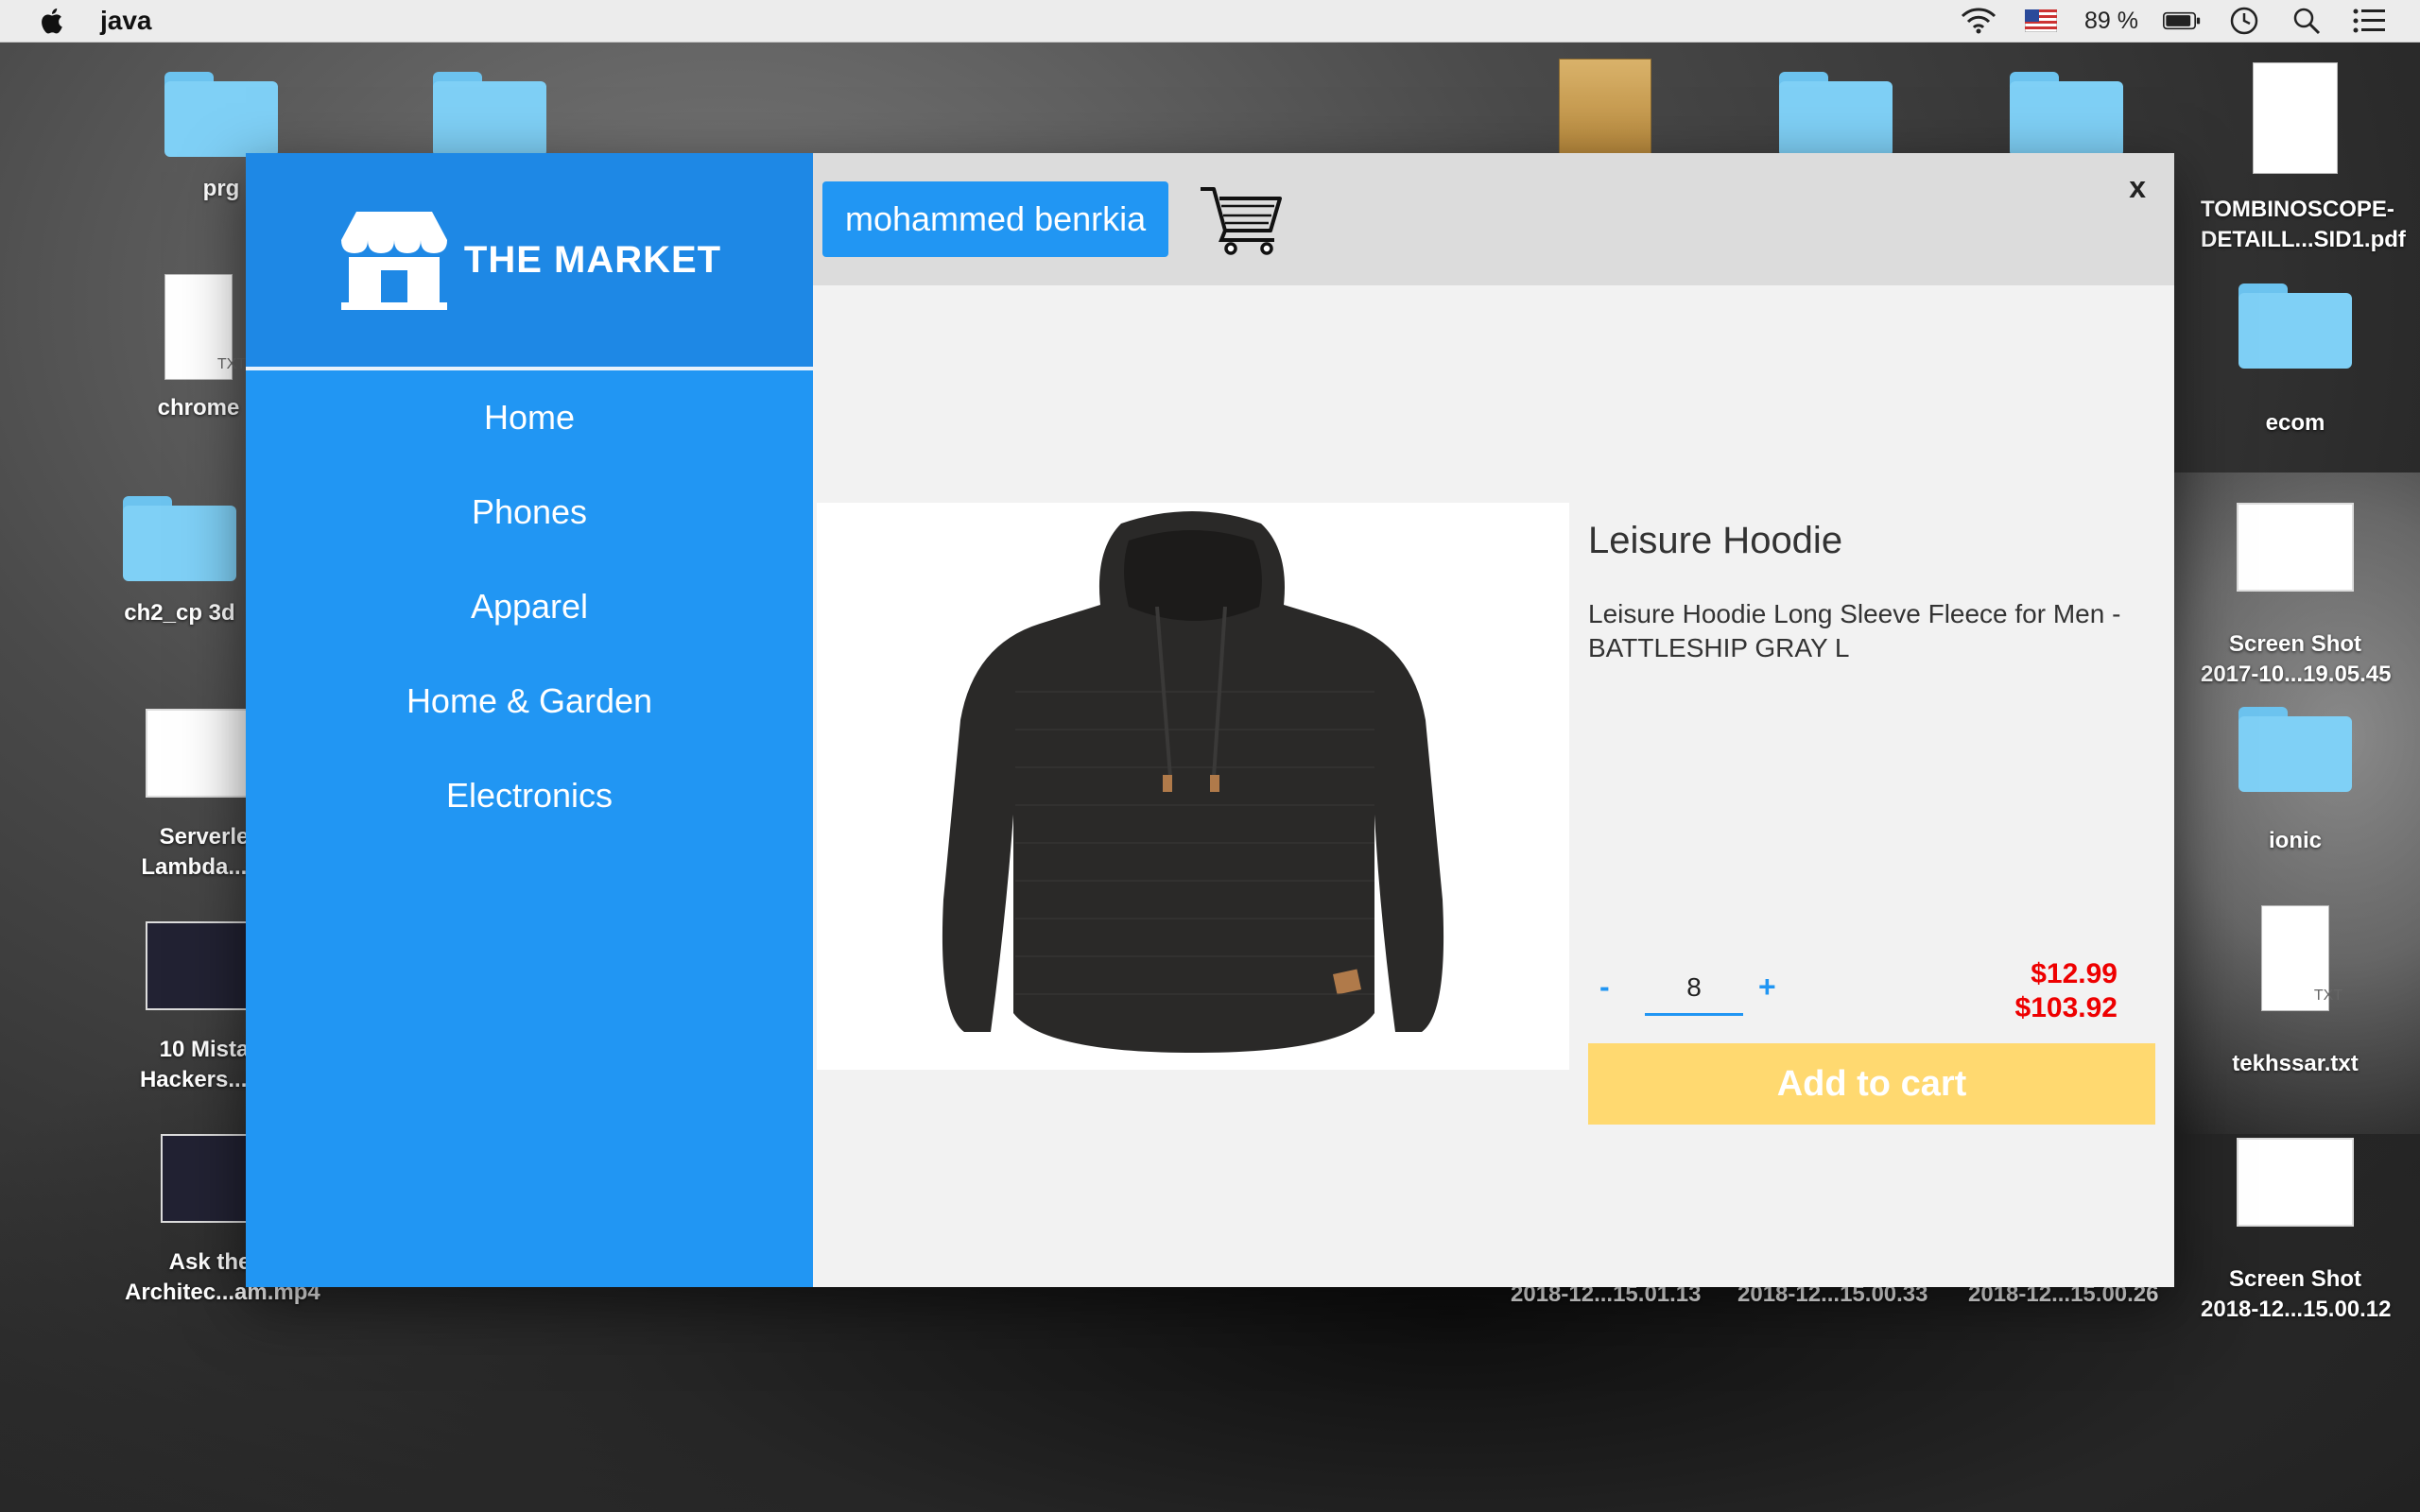  What do you see at coordinates (1715, 540) in the screenshot?
I see `product-title: Leisure Hoodie` at bounding box center [1715, 540].